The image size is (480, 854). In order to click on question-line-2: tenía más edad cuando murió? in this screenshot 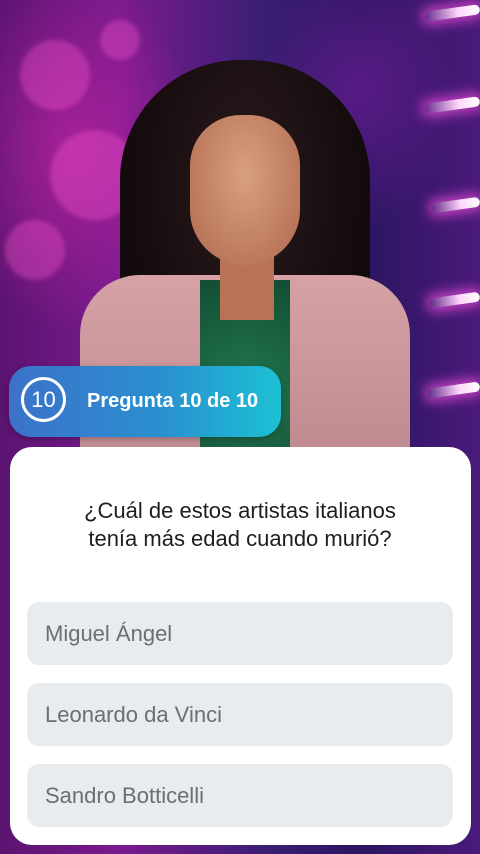, I will do `click(240, 538)`.